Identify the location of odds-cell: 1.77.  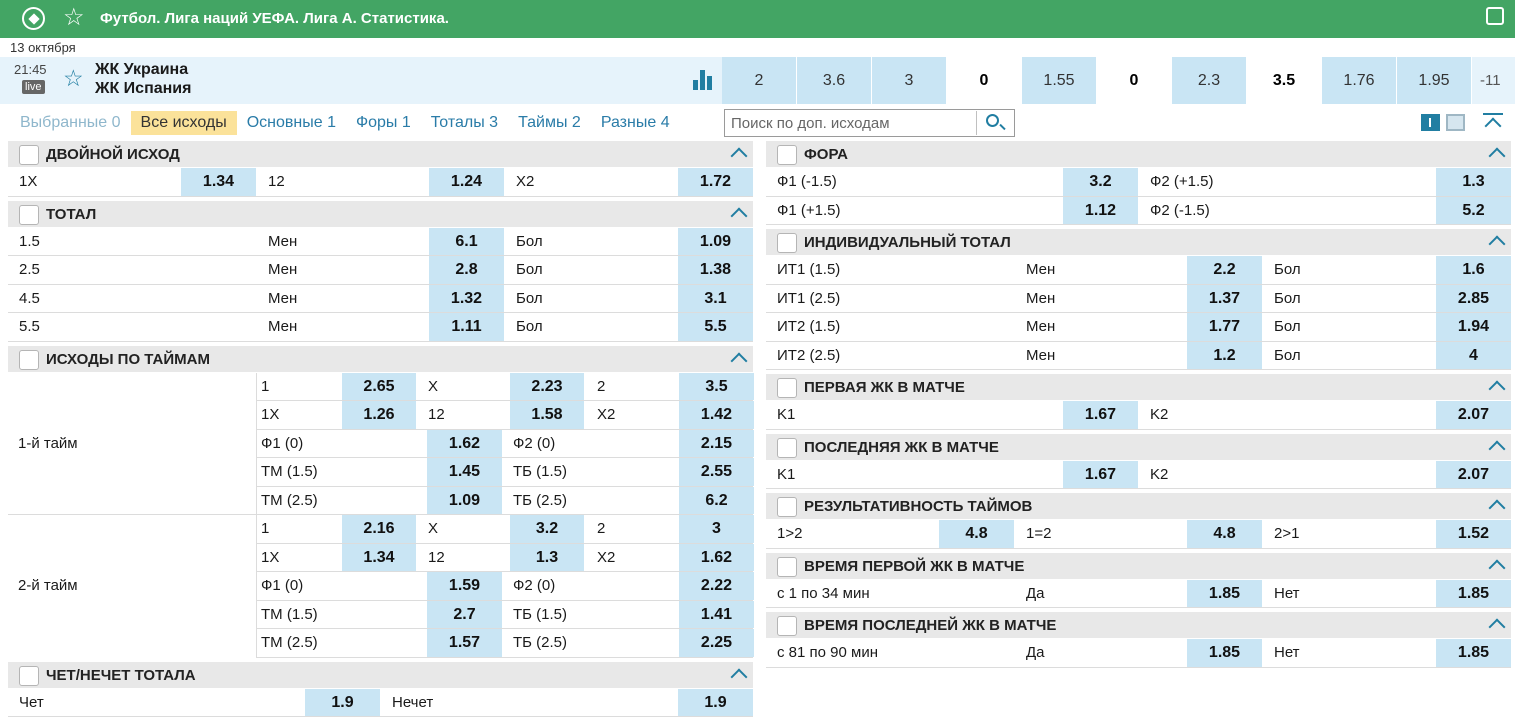
(1224, 327).